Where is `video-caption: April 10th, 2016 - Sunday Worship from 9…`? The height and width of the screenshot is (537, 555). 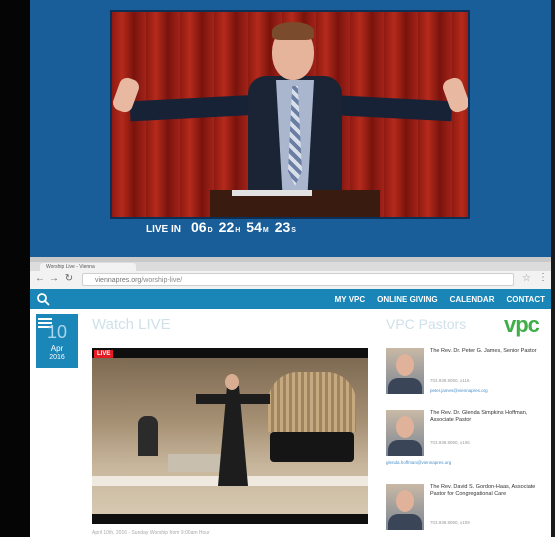
video-caption: April 10th, 2016 - Sunday Worship from 9… is located at coordinates (151, 533).